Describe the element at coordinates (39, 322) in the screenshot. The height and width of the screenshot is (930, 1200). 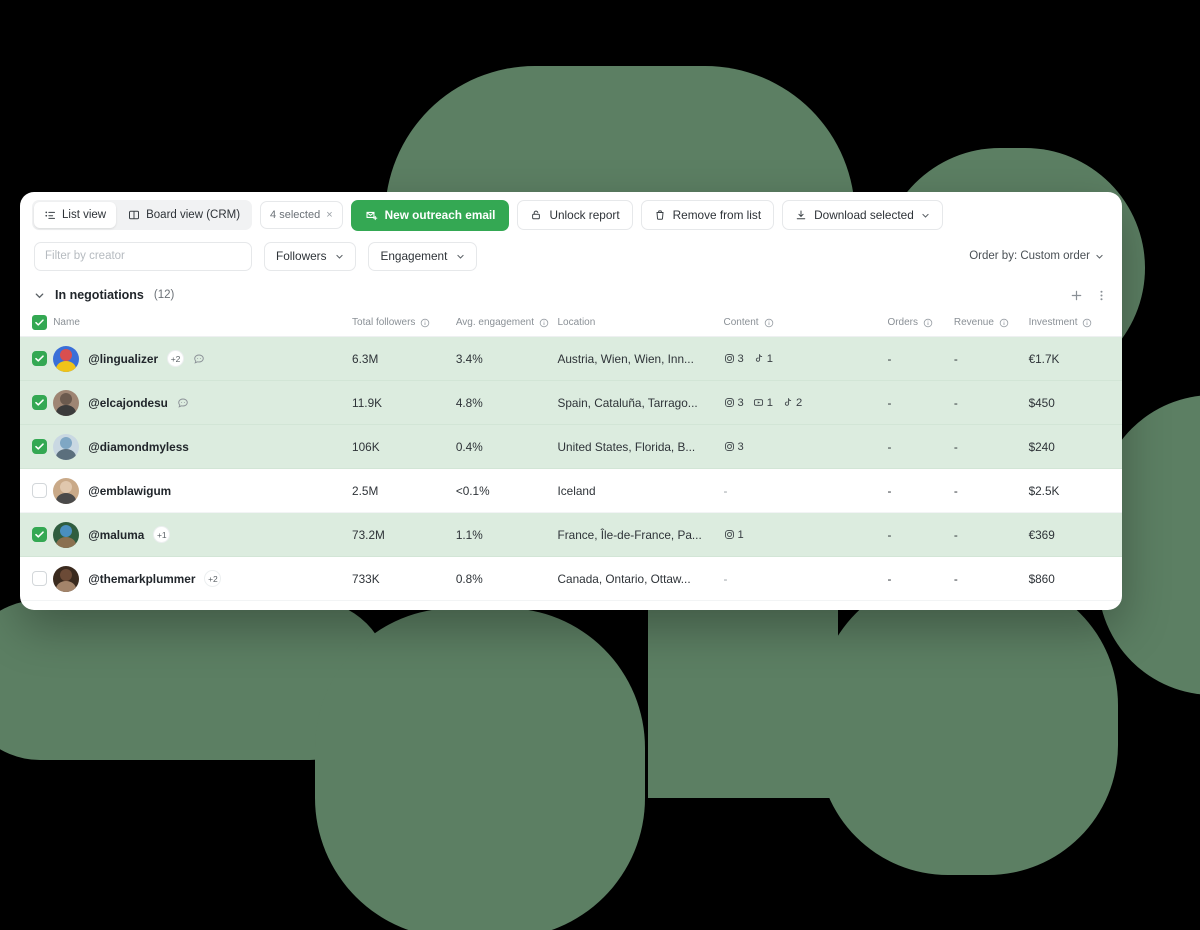
I see `select-all-checkbox` at that location.